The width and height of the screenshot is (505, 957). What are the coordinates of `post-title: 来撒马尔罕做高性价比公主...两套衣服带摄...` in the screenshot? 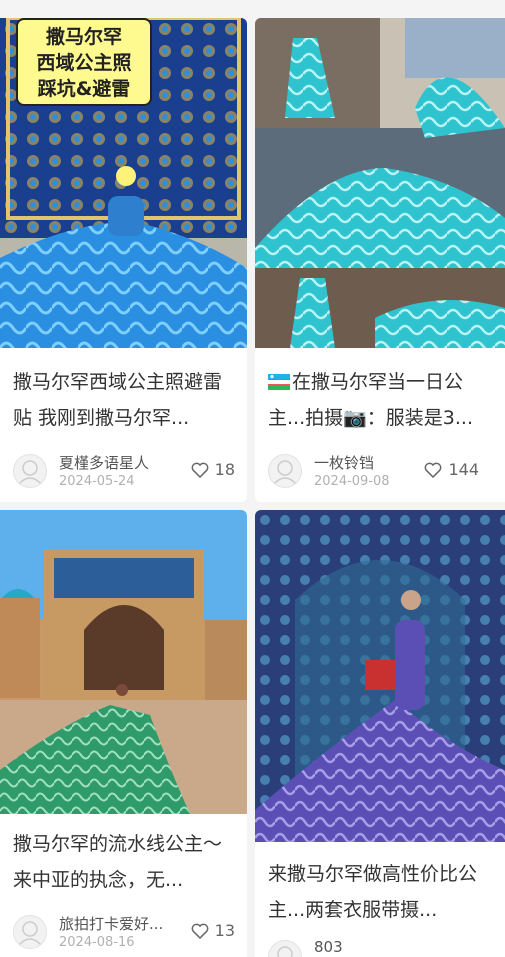 It's located at (381, 892).